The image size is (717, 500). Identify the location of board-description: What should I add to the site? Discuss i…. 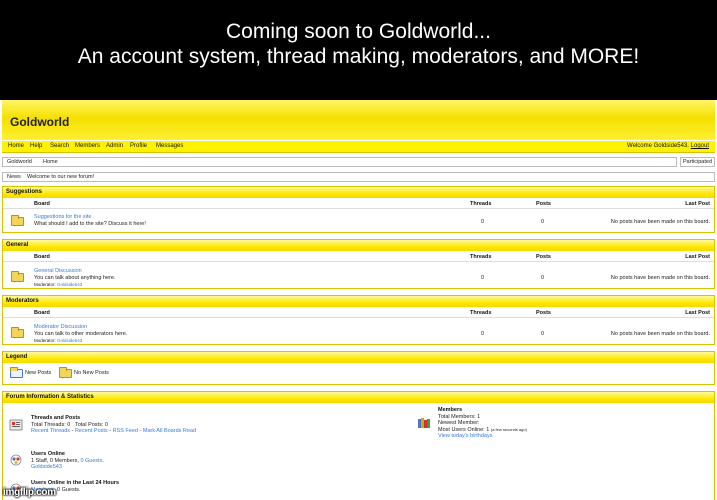
(90, 224).